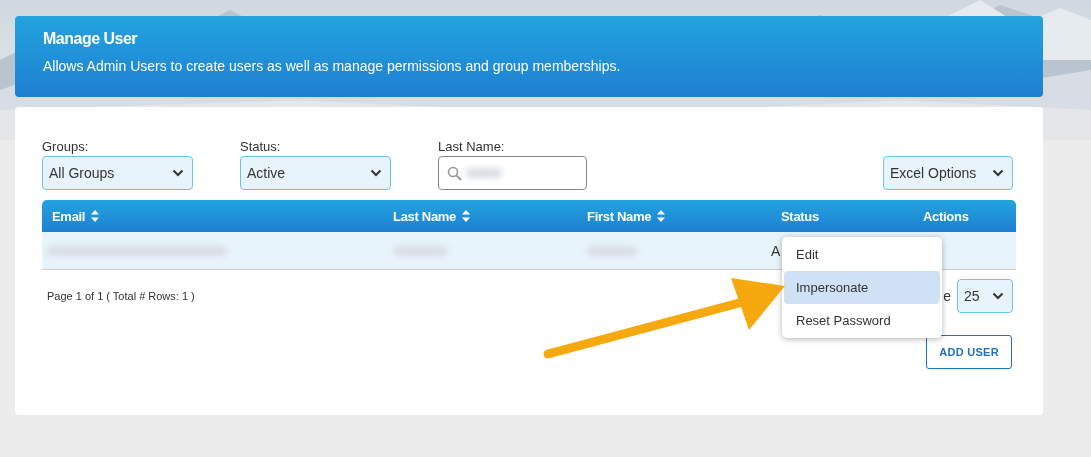 The width and height of the screenshot is (1091, 457). Describe the element at coordinates (425, 216) in the screenshot. I see `column-header: Last Name` at that location.